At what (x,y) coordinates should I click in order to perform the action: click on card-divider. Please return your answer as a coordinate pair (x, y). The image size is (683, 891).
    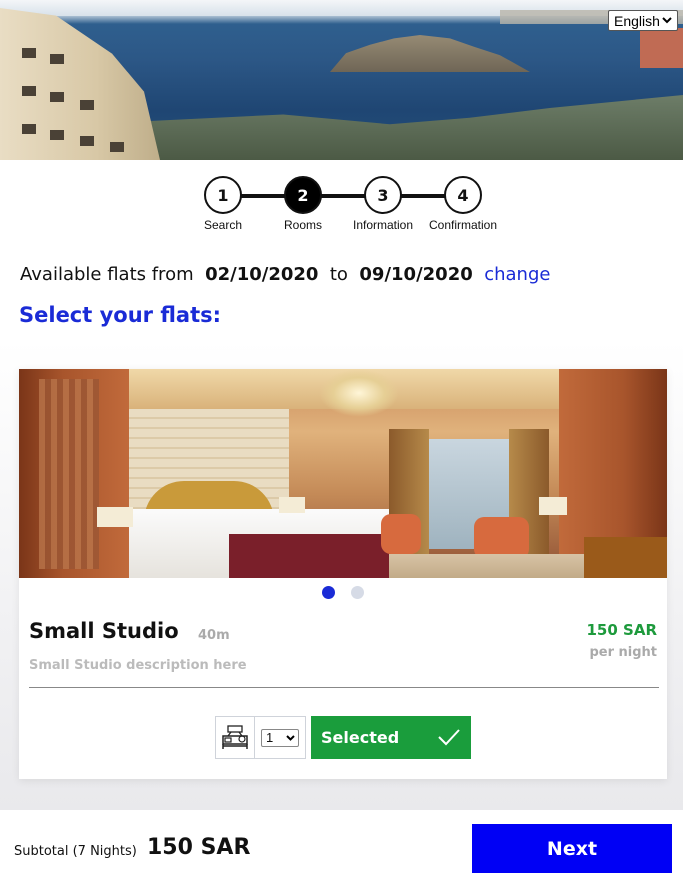
    Looking at the image, I should click on (344, 687).